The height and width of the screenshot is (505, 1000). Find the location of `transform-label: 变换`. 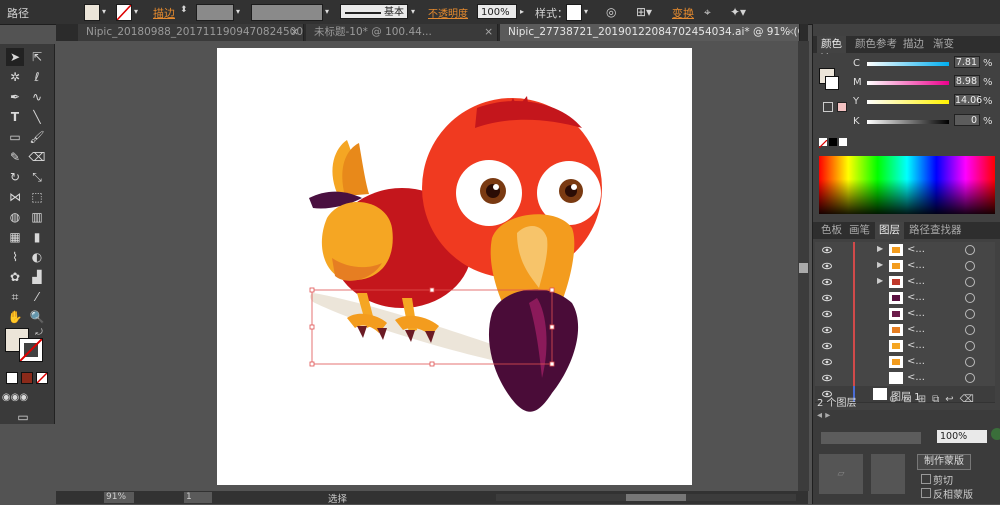

transform-label: 变换 is located at coordinates (683, 13).